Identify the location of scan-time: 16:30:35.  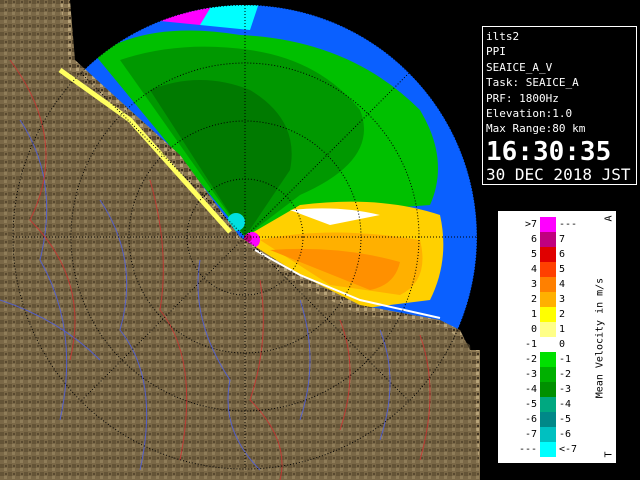
(549, 151).